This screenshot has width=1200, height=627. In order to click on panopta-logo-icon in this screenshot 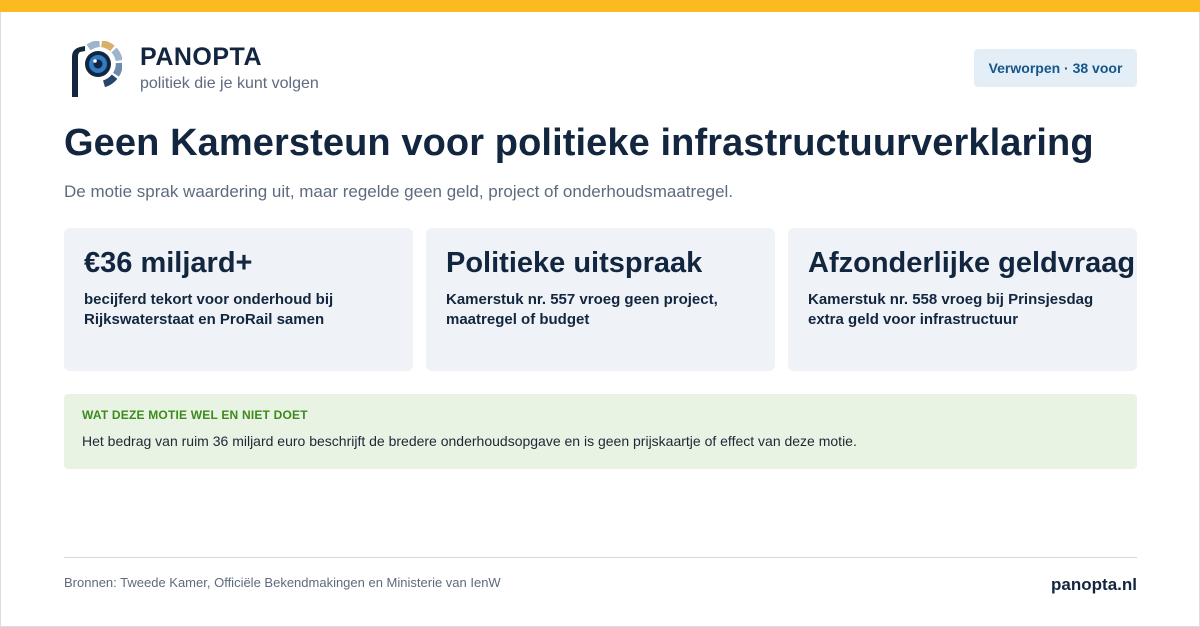, I will do `click(97, 69)`.